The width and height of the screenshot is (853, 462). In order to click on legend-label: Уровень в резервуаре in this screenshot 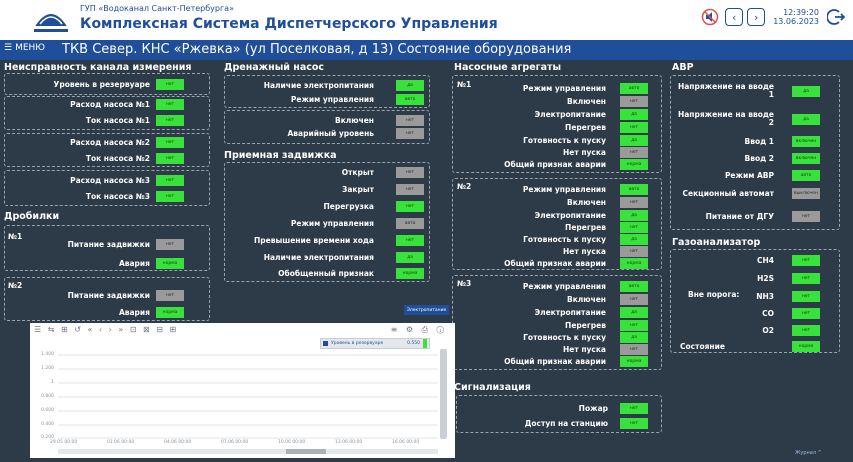, I will do `click(357, 343)`.